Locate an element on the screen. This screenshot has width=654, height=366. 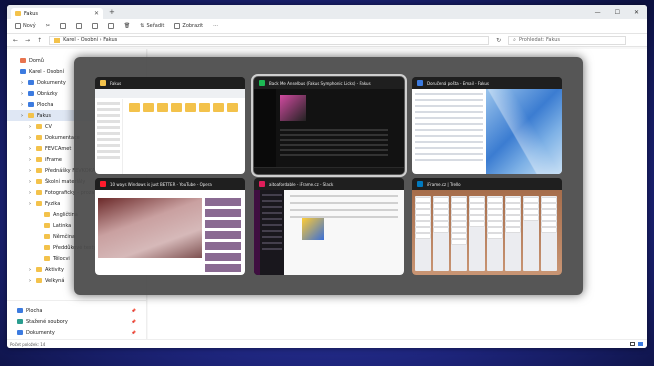
more-button: ··· is located at coordinates (215, 26).